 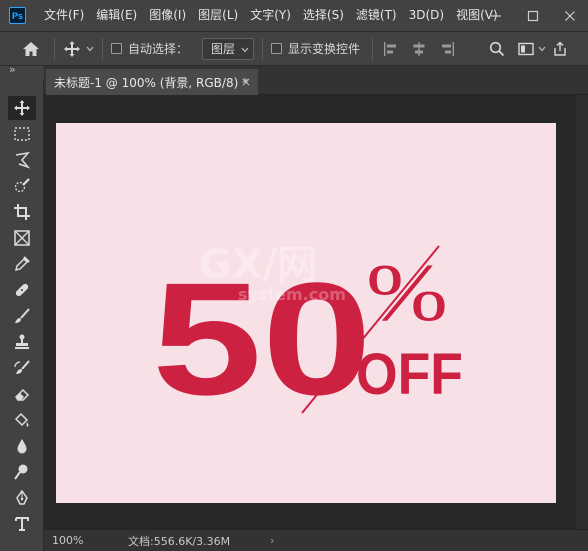 I want to click on blur-icon, so click(x=22, y=446).